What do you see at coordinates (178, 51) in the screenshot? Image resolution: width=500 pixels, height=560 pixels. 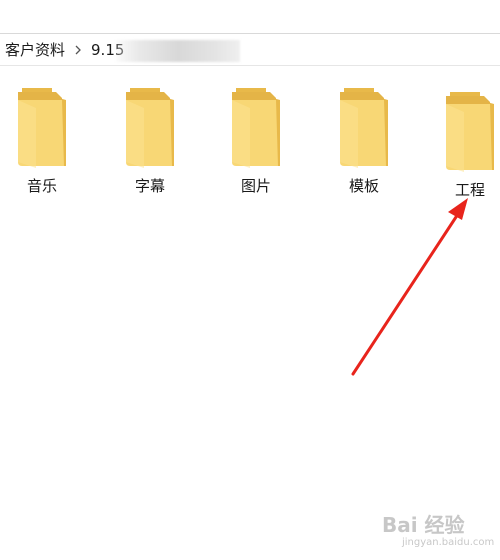 I see `redacted-path-blur` at bounding box center [178, 51].